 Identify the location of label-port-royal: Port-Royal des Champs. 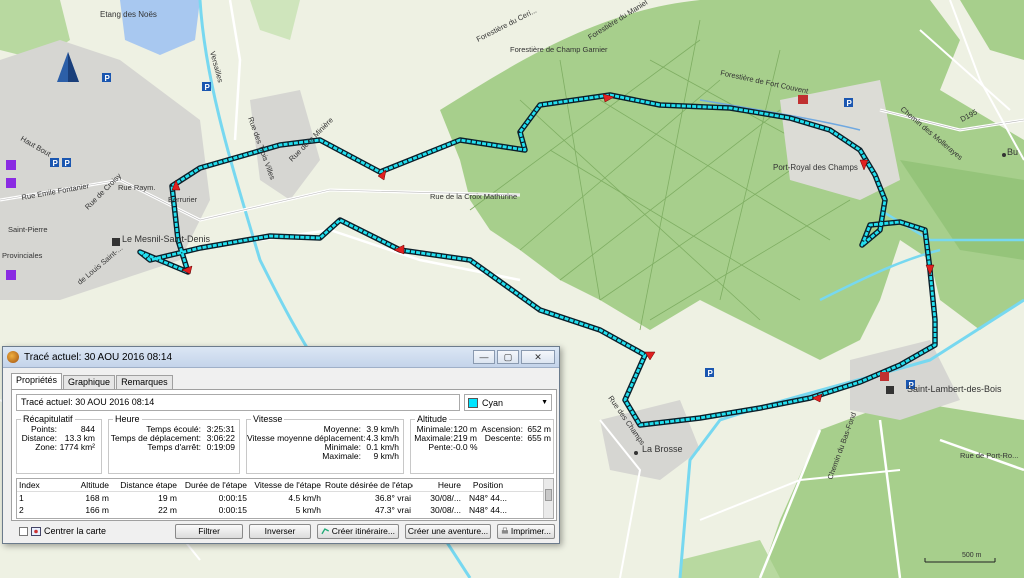
(815, 167).